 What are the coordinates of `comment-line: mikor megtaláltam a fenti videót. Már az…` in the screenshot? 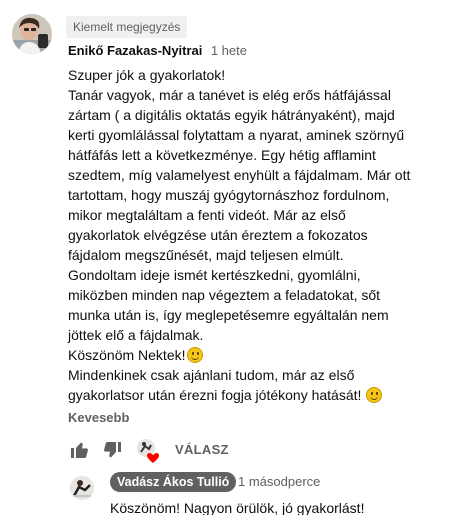 It's located at (207, 215).